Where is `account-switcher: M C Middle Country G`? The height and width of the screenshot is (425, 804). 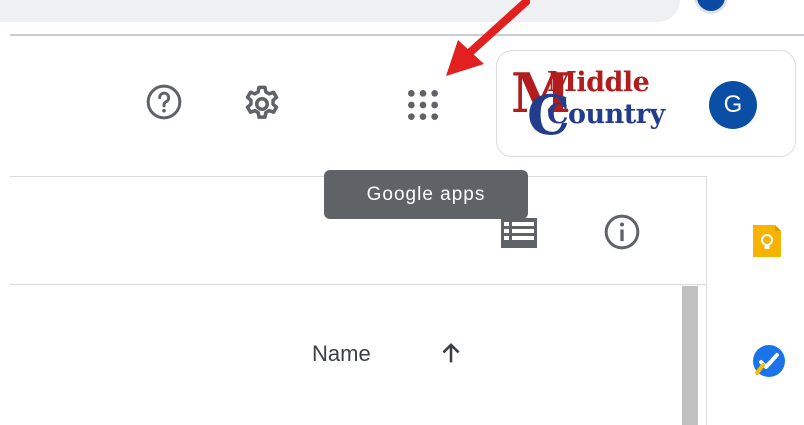
account-switcher: M C Middle Country G is located at coordinates (646, 103).